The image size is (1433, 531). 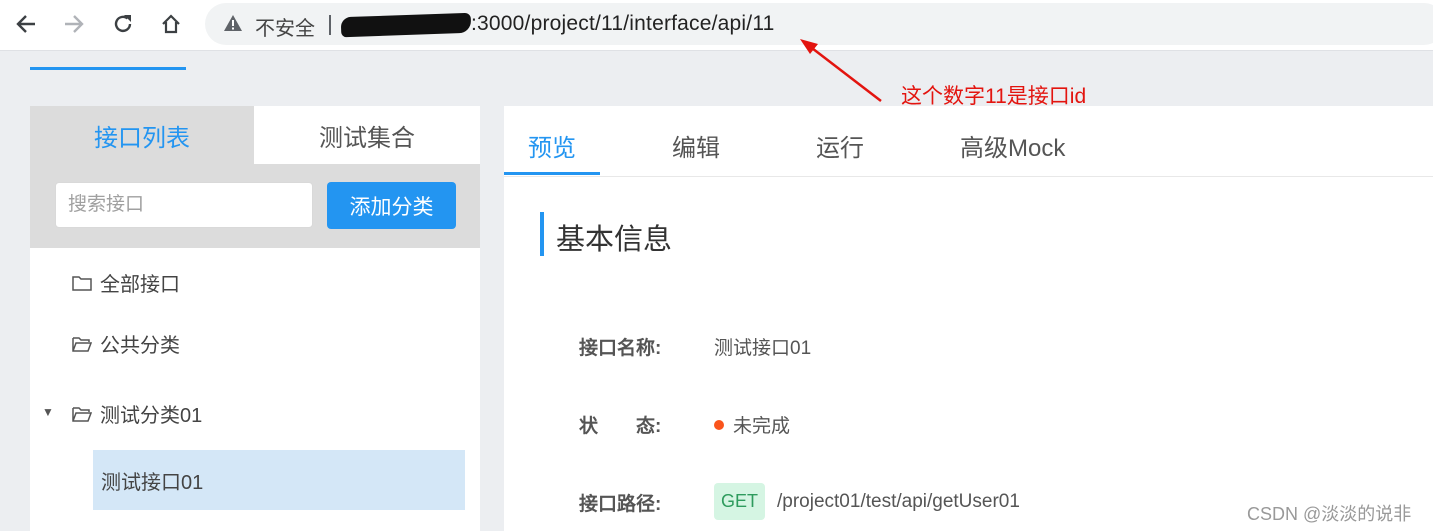 What do you see at coordinates (762, 426) in the screenshot?
I see `status-text: 未完成` at bounding box center [762, 426].